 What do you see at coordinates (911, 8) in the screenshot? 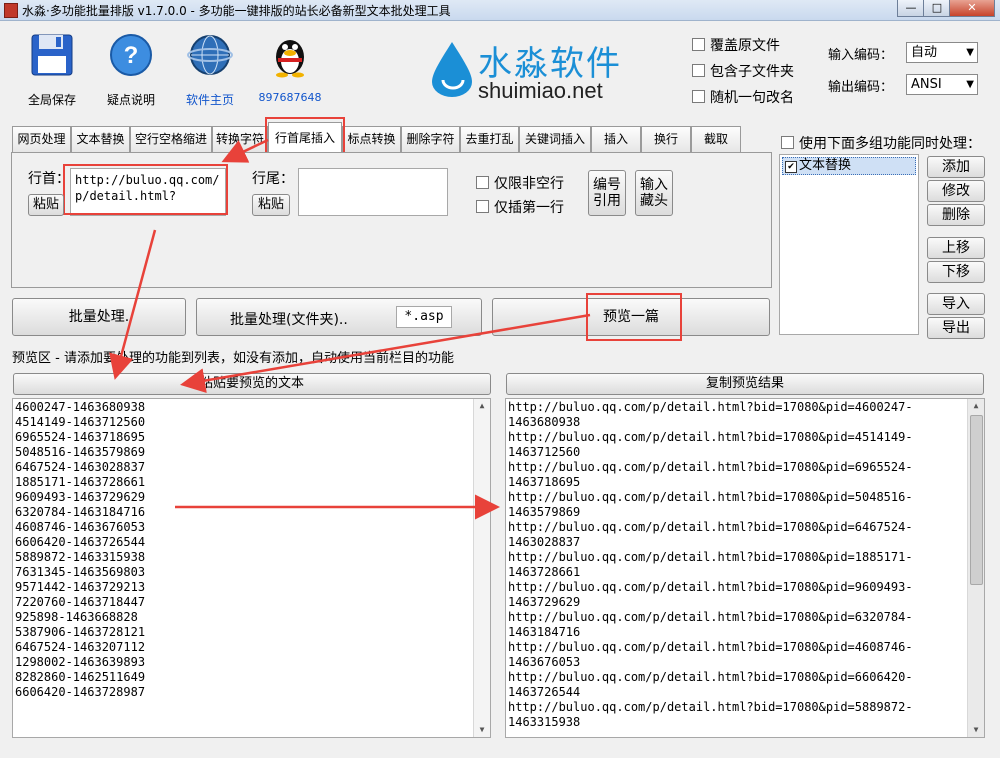
I see `minimize-button: —` at bounding box center [911, 8].